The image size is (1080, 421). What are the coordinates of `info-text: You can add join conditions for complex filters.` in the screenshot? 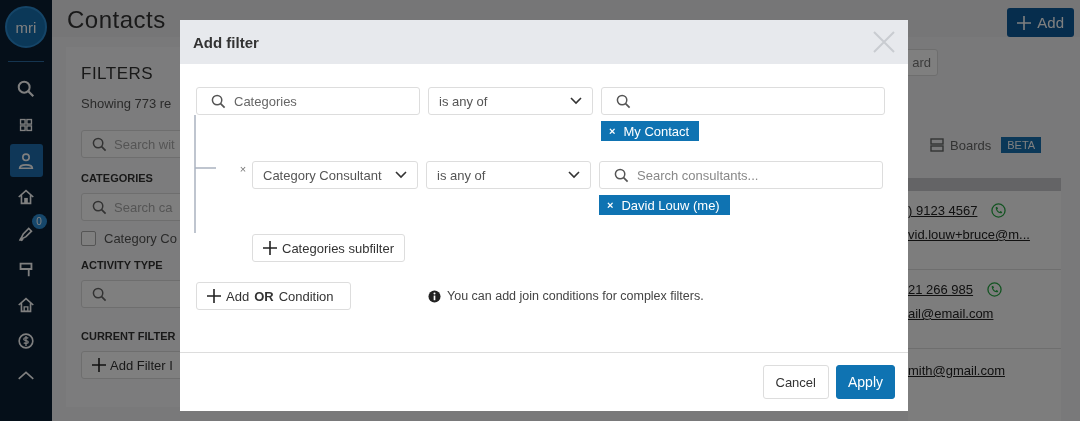 It's located at (575, 296).